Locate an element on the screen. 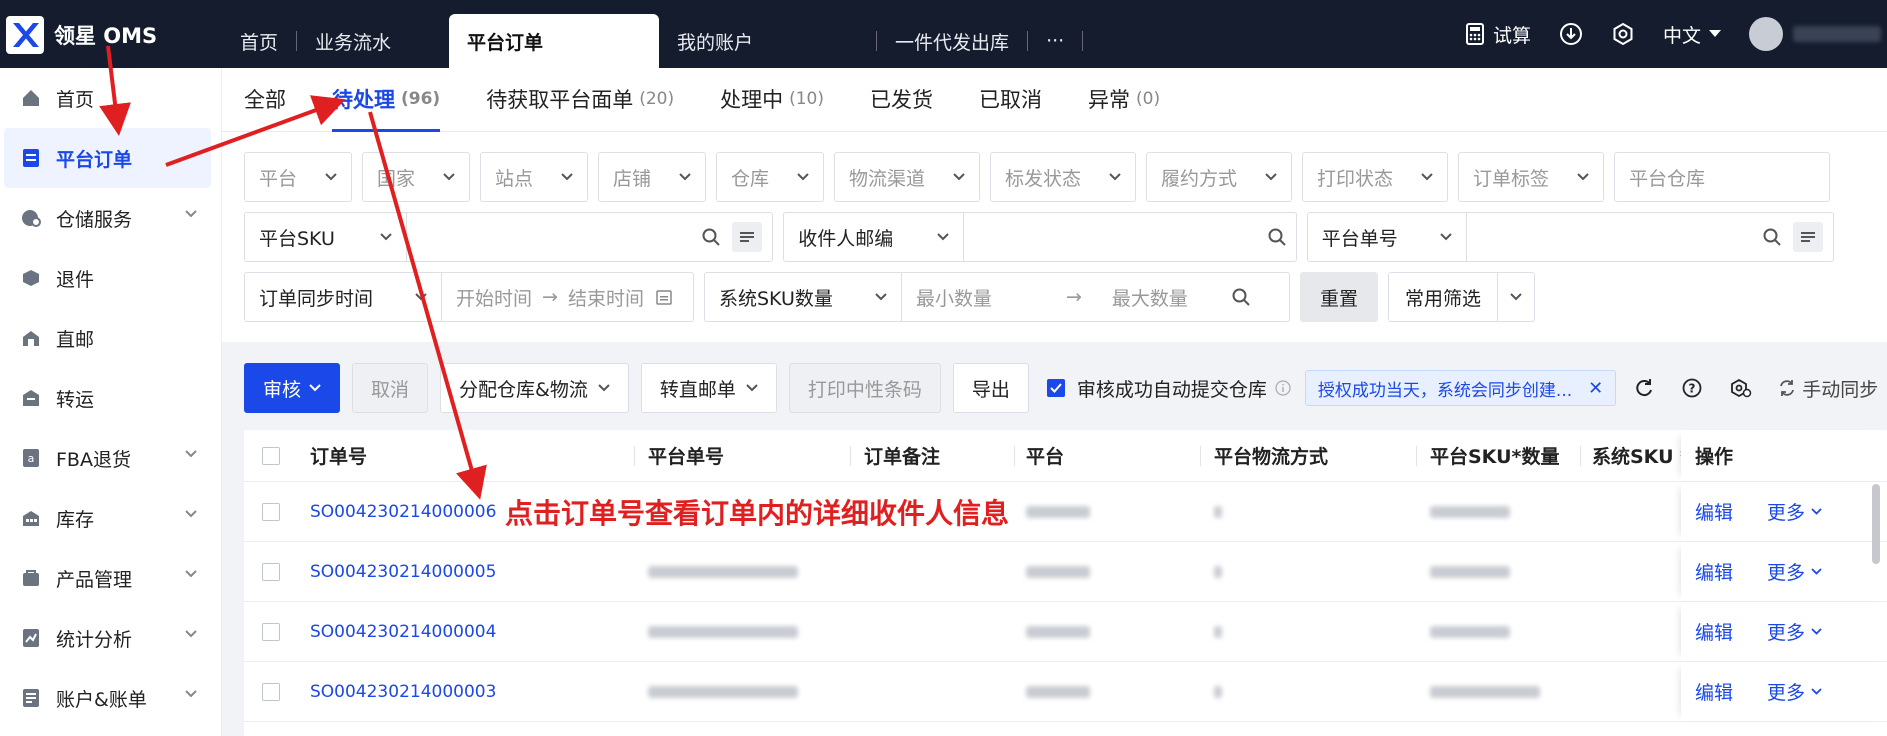  header-platform-logistics: 平台物流方式 is located at coordinates (1271, 455).